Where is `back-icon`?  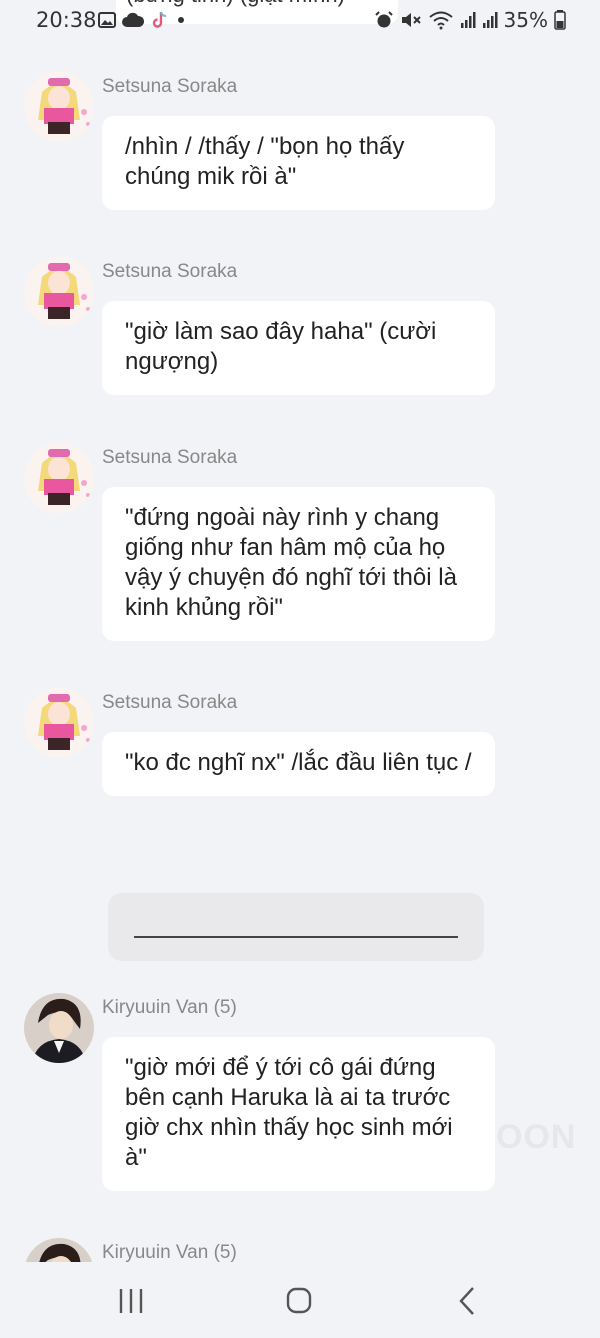
back-icon is located at coordinates (466, 1301).